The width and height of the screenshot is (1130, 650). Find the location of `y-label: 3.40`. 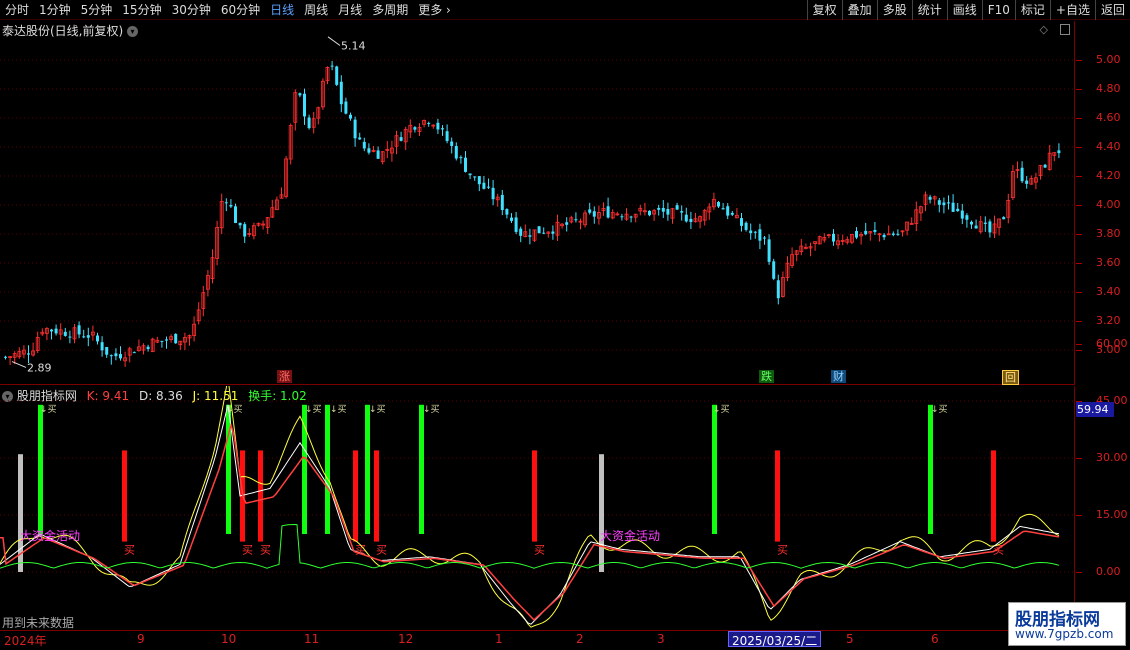

y-label: 3.40 is located at coordinates (1108, 291).